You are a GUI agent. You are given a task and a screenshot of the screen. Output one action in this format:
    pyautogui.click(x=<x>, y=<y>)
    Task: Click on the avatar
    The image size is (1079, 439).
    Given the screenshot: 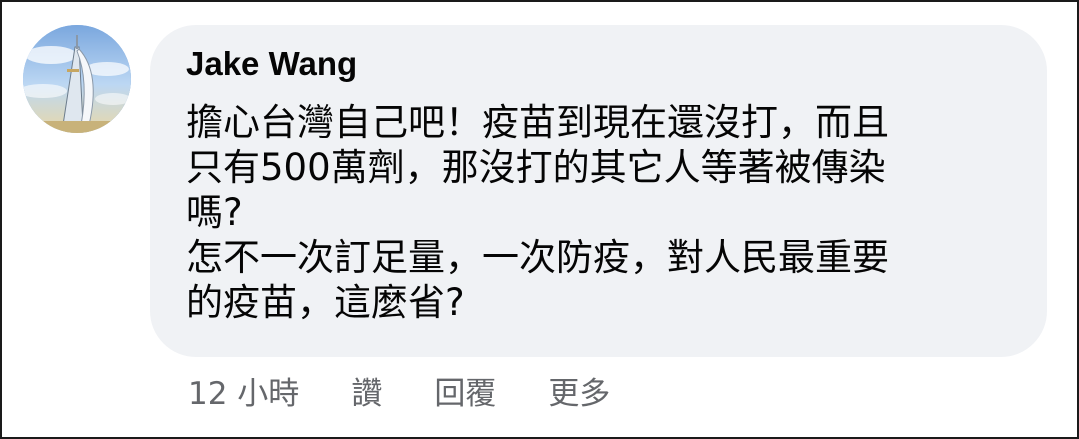 What is the action you would take?
    pyautogui.click(x=77, y=79)
    